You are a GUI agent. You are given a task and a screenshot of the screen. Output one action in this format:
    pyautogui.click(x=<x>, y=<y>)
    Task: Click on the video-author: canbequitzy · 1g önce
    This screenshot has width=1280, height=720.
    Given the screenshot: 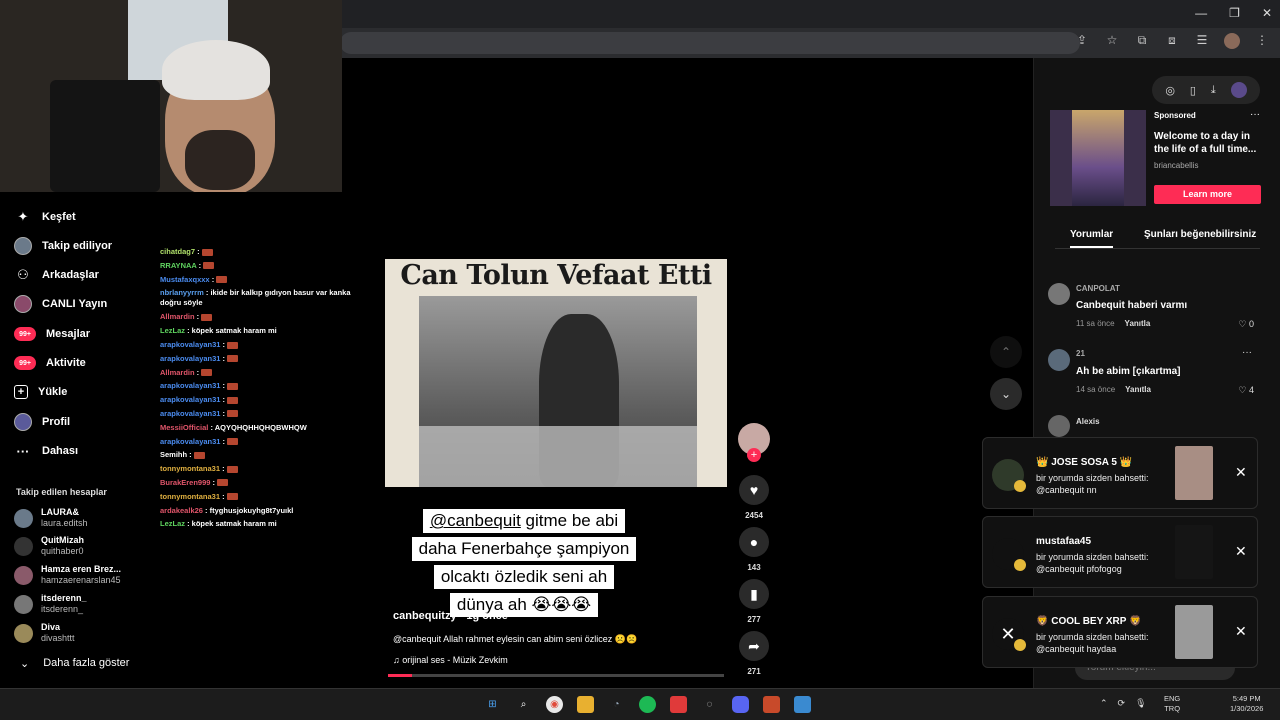 What is the action you would take?
    pyautogui.click(x=450, y=616)
    